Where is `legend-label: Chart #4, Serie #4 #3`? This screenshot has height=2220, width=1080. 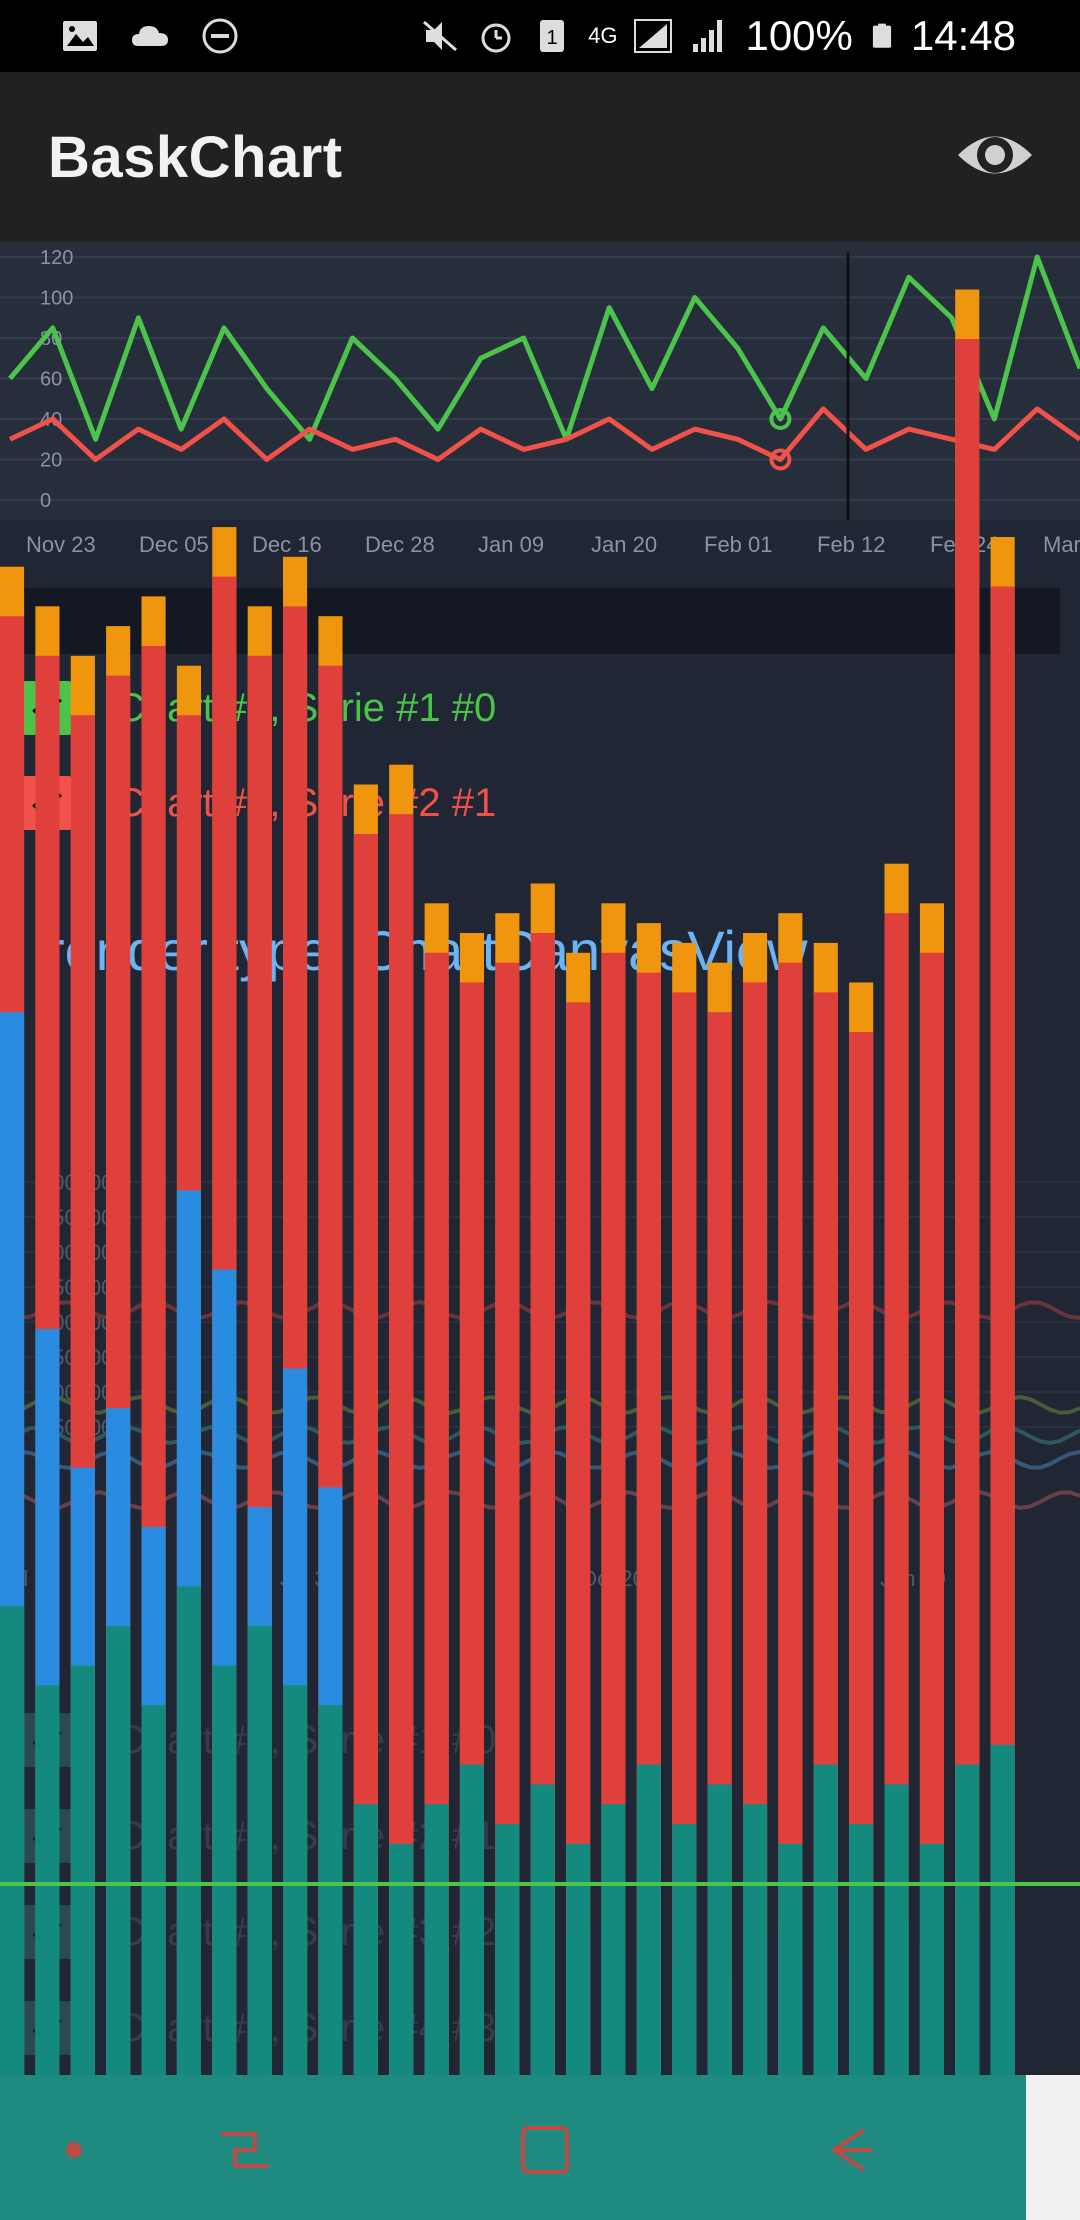 legend-label: Chart #4, Serie #4 #3 is located at coordinates (306, 2027).